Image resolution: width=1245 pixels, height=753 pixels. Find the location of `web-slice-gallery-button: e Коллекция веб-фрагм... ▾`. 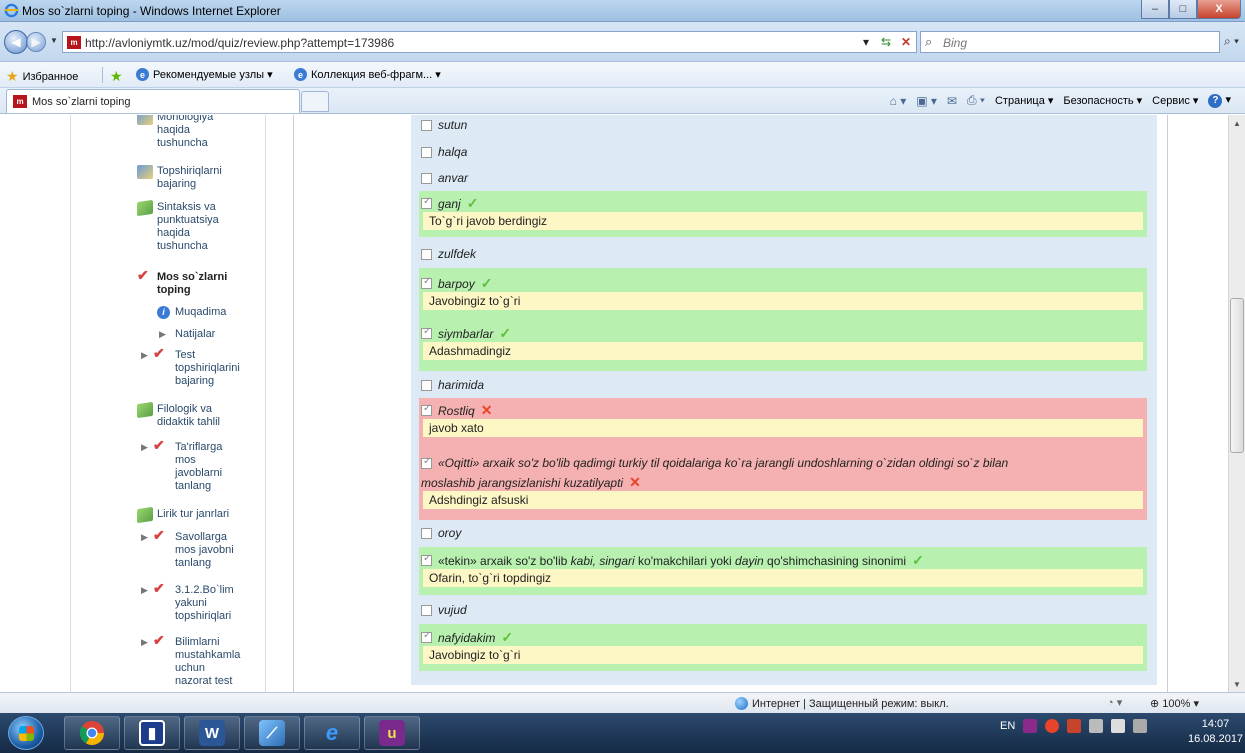

web-slice-gallery-button: e Коллекция веб-фрагм... ▾ is located at coordinates (367, 74).